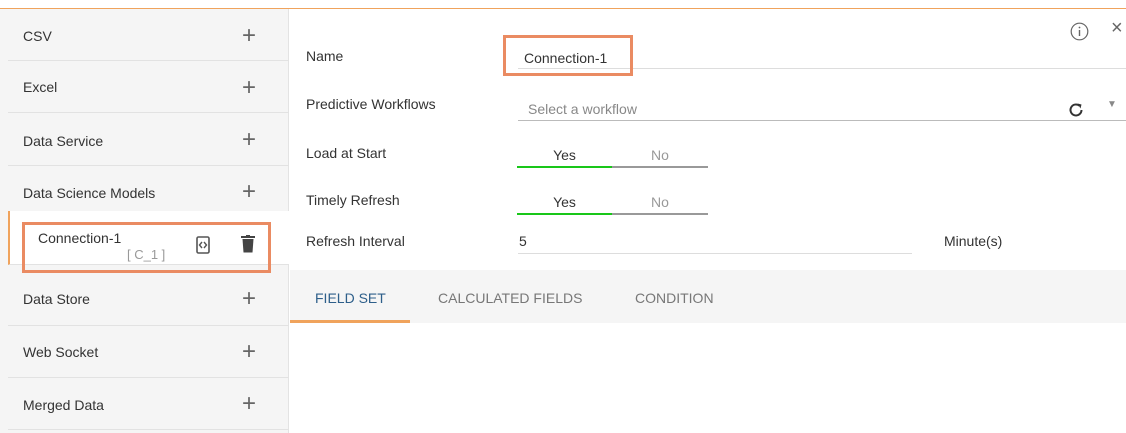 This screenshot has height=433, width=1126. I want to click on load-at-start-toggle: Yes No, so click(612, 157).